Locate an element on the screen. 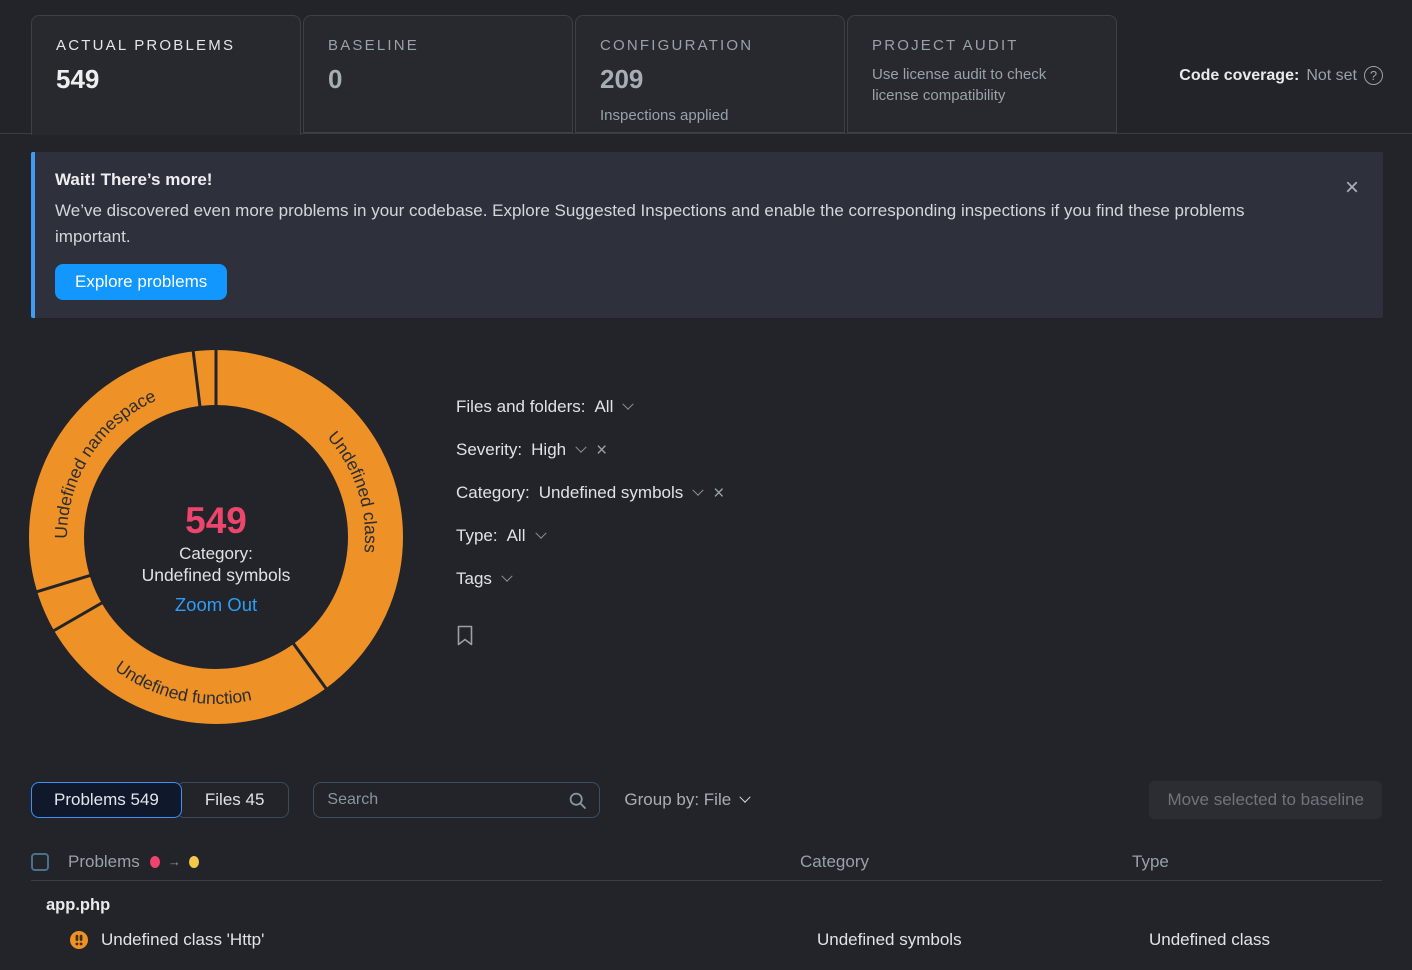  filter-tags: Tags is located at coordinates (590, 579).